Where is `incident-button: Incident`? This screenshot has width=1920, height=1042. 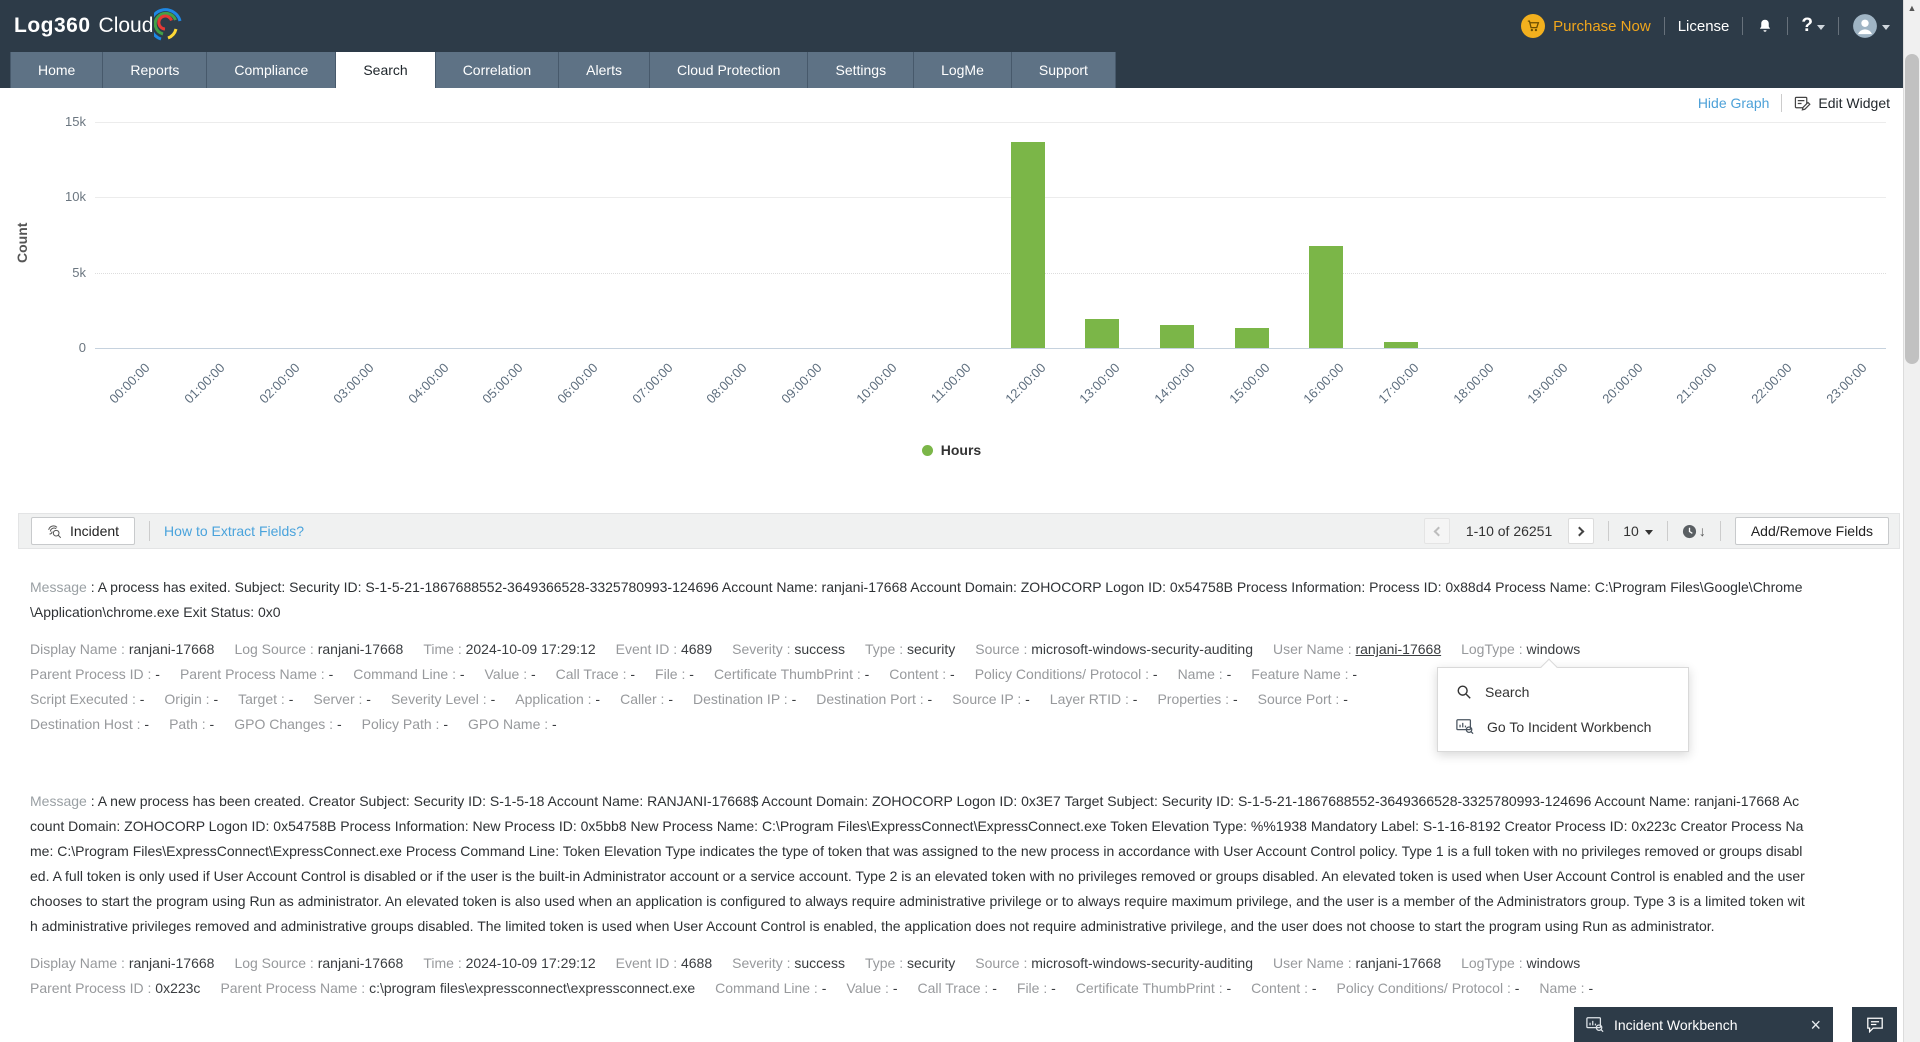
incident-button: Incident is located at coordinates (83, 531).